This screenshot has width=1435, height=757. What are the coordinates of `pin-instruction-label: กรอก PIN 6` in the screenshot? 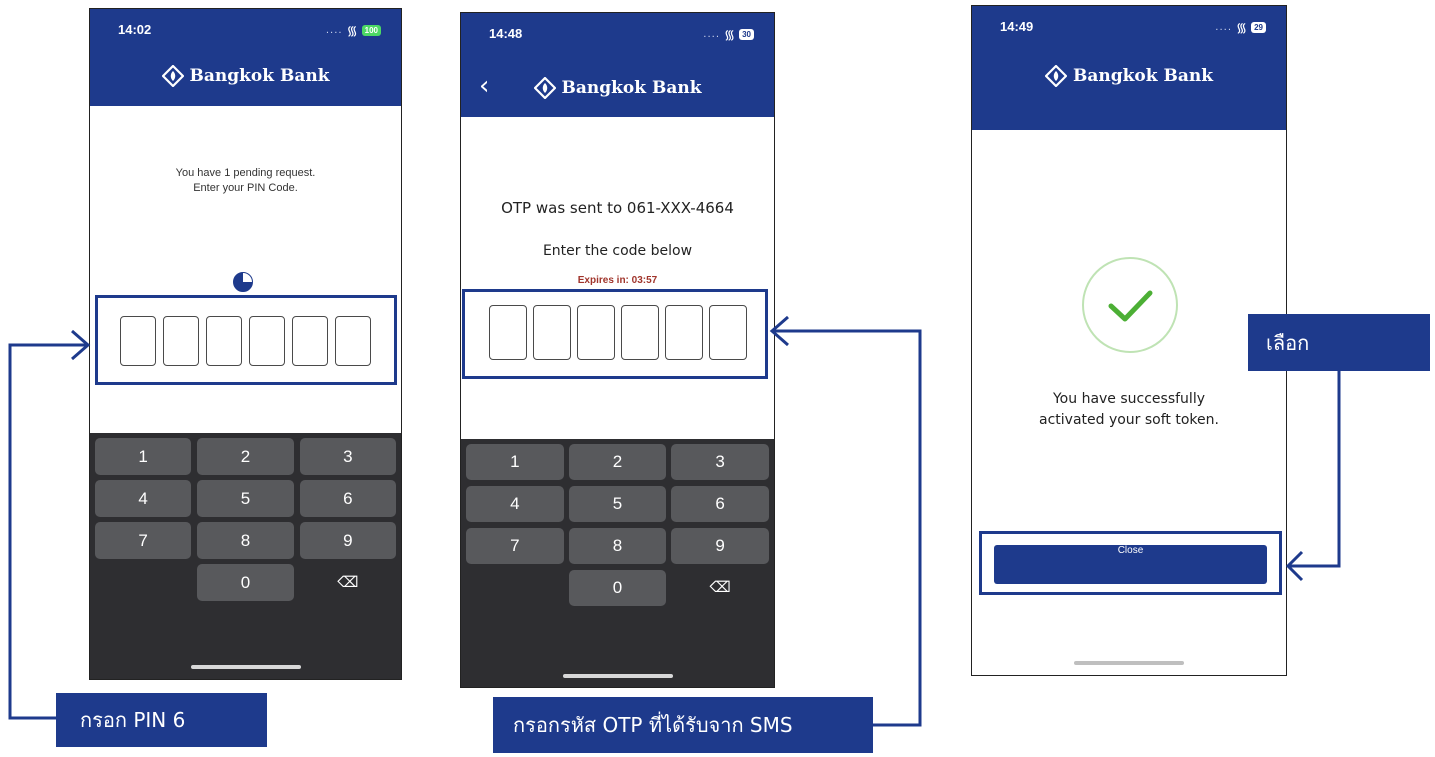 It's located at (161, 720).